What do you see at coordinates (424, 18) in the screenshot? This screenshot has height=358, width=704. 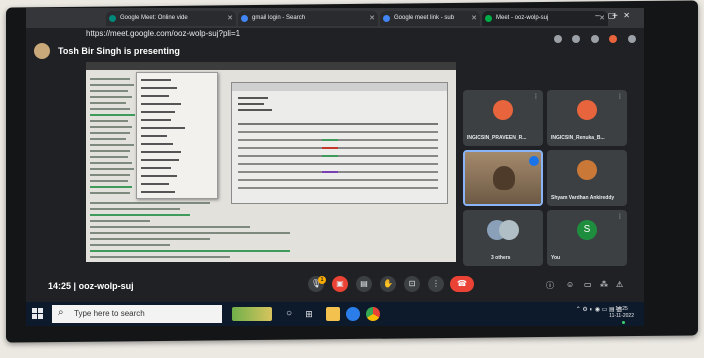 I see `browser-tab-label: Google meet link - sub` at bounding box center [424, 18].